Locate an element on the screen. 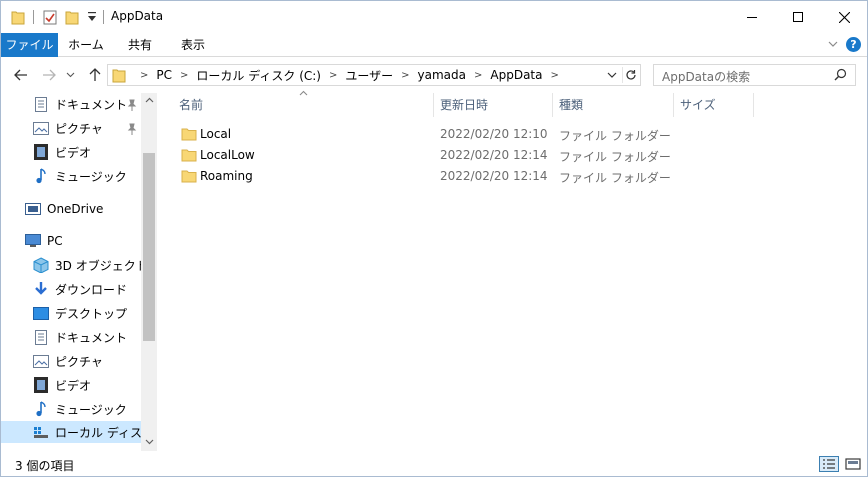 Image resolution: width=868 pixels, height=477 pixels. picture-icon is located at coordinates (41, 128).